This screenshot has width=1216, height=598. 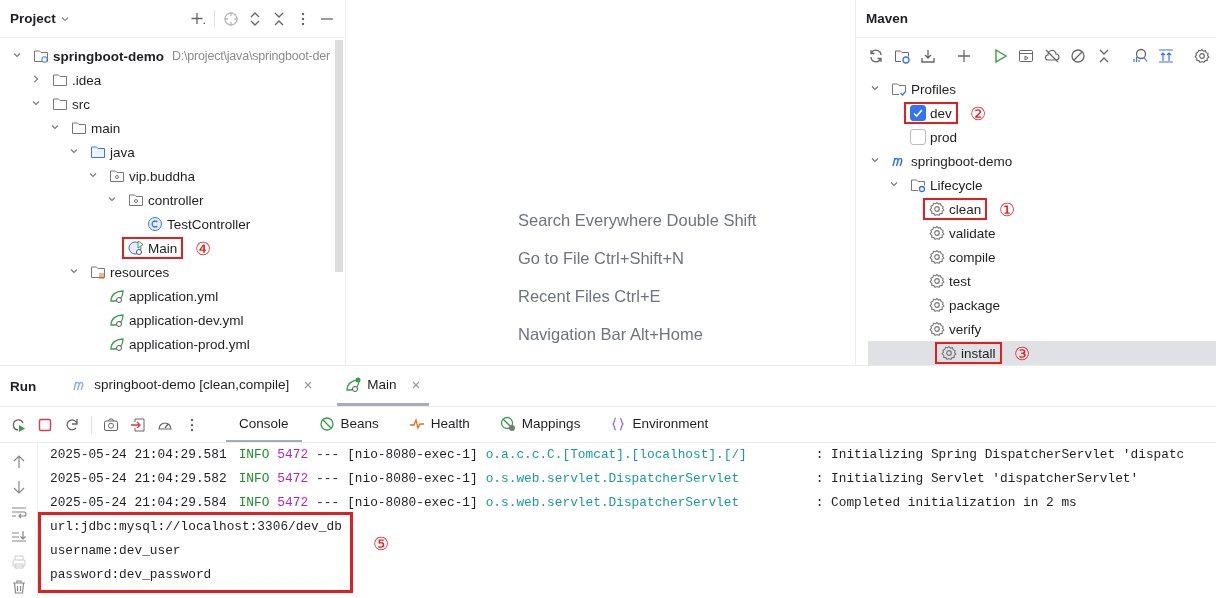 What do you see at coordinates (81, 104) in the screenshot?
I see `tree-item: src` at bounding box center [81, 104].